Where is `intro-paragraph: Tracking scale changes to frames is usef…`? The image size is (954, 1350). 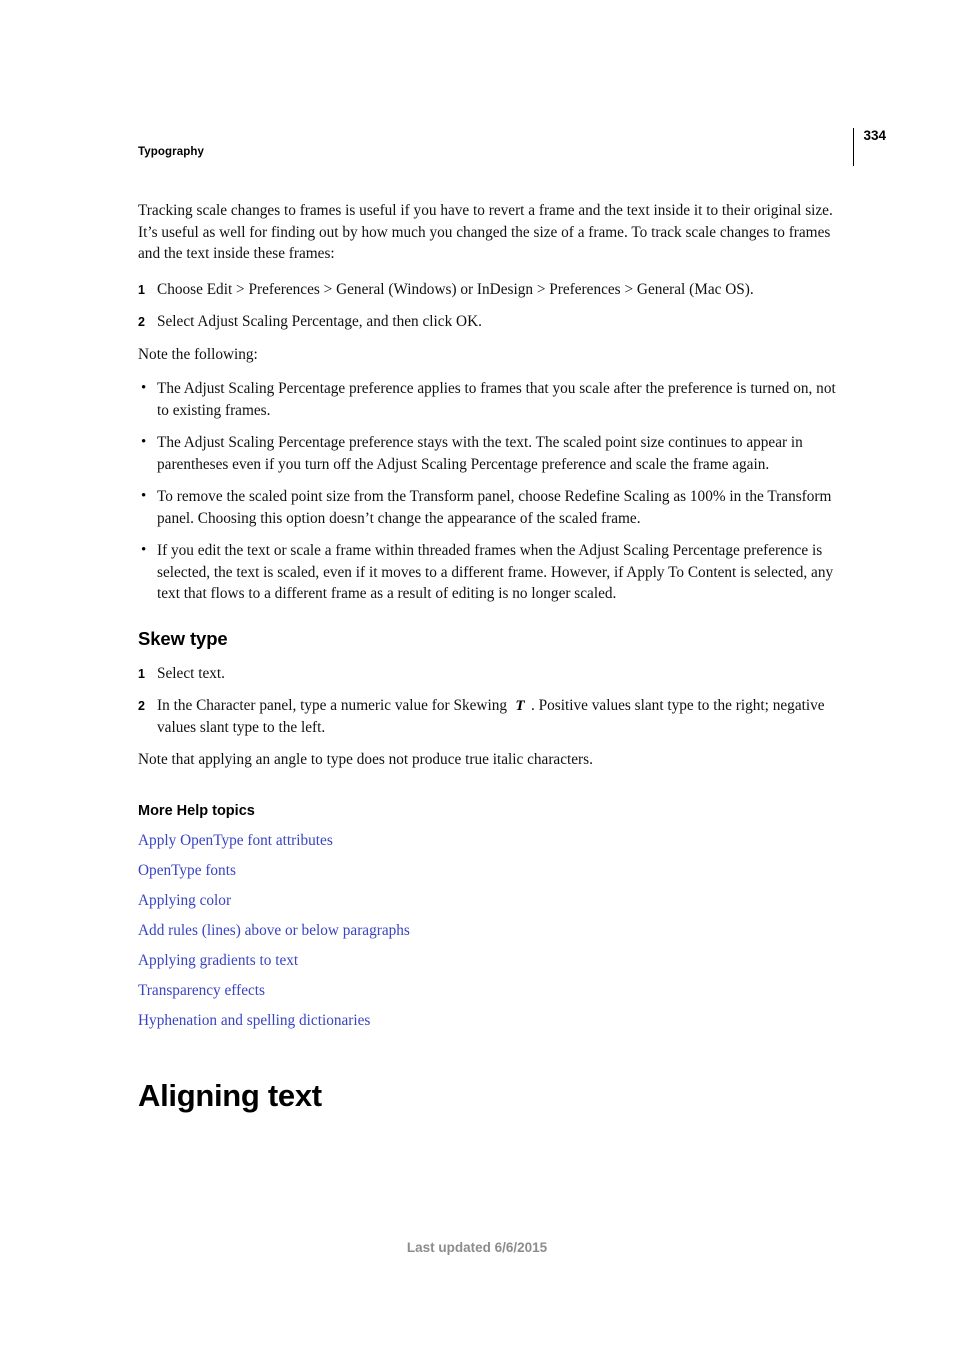 intro-paragraph: Tracking scale changes to frames is usef… is located at coordinates (485, 232).